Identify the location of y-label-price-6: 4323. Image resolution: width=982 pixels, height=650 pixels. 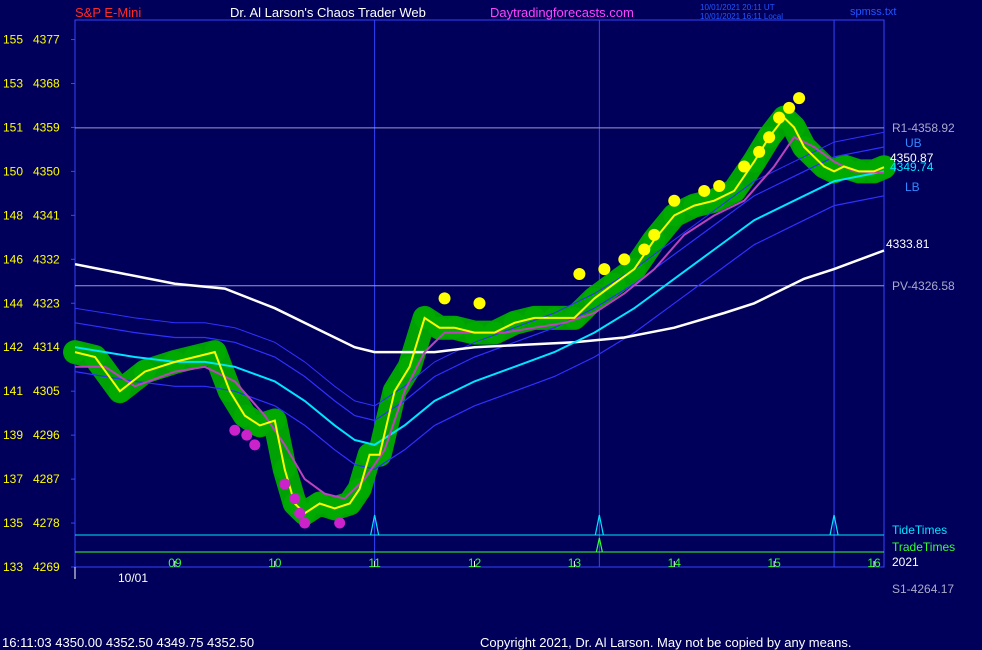
(46, 303).